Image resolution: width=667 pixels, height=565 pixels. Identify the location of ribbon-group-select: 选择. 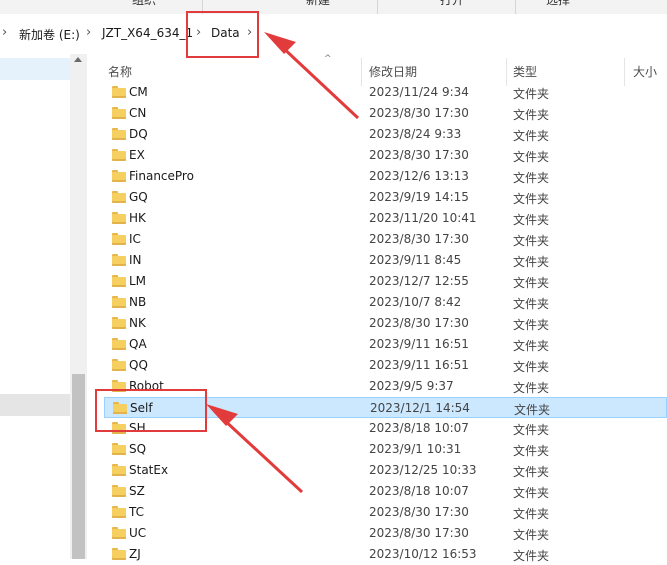
(558, 4).